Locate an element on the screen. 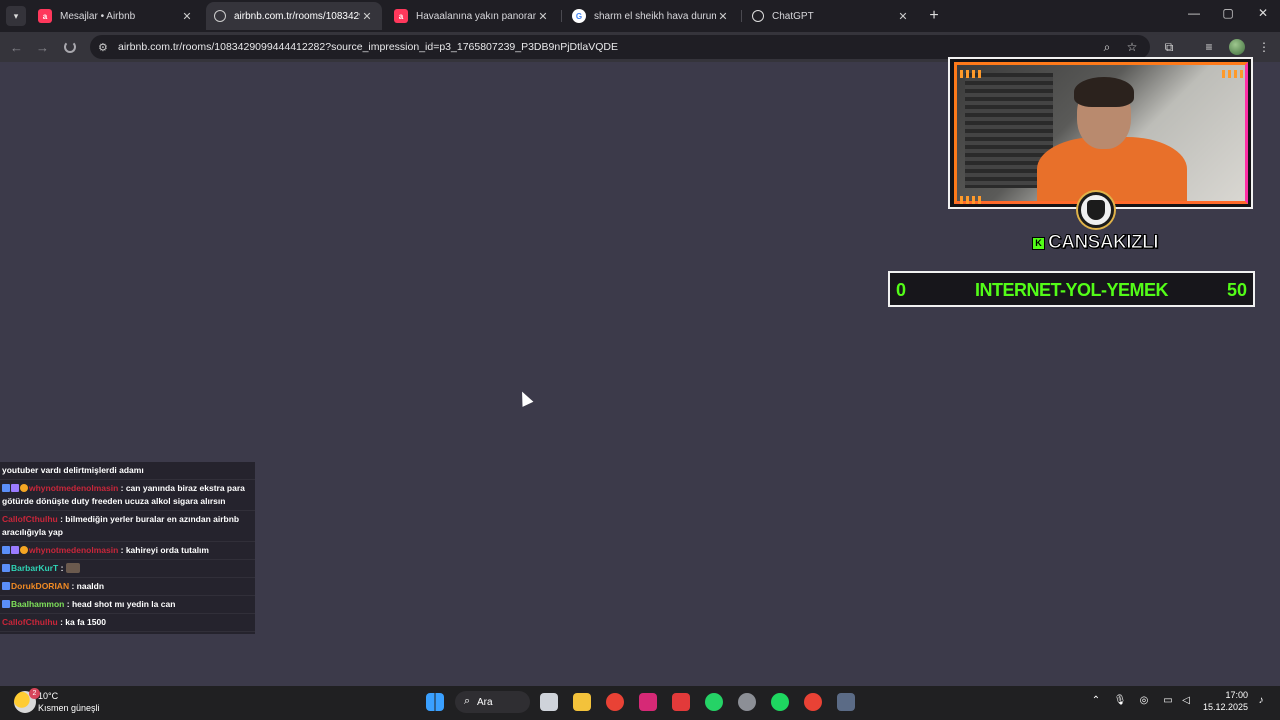  partly-sunny-icon: 2 is located at coordinates (27, 700).